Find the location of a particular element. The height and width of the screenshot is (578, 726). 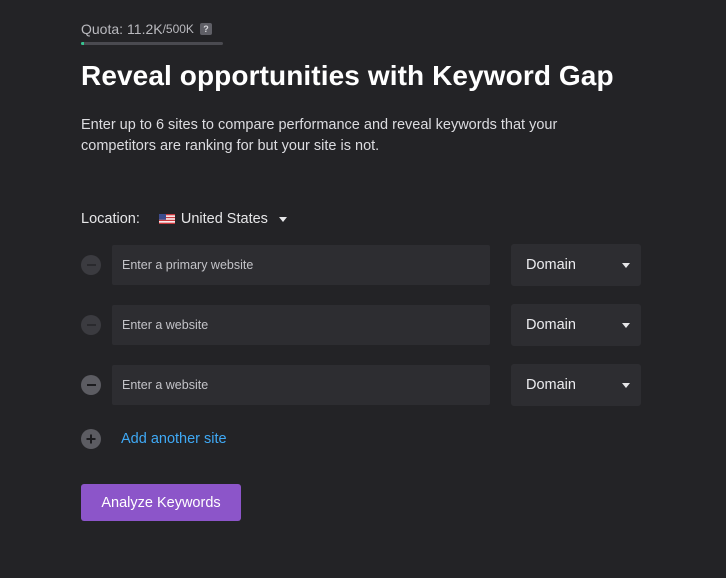

quota-progress-bar is located at coordinates (152, 43).